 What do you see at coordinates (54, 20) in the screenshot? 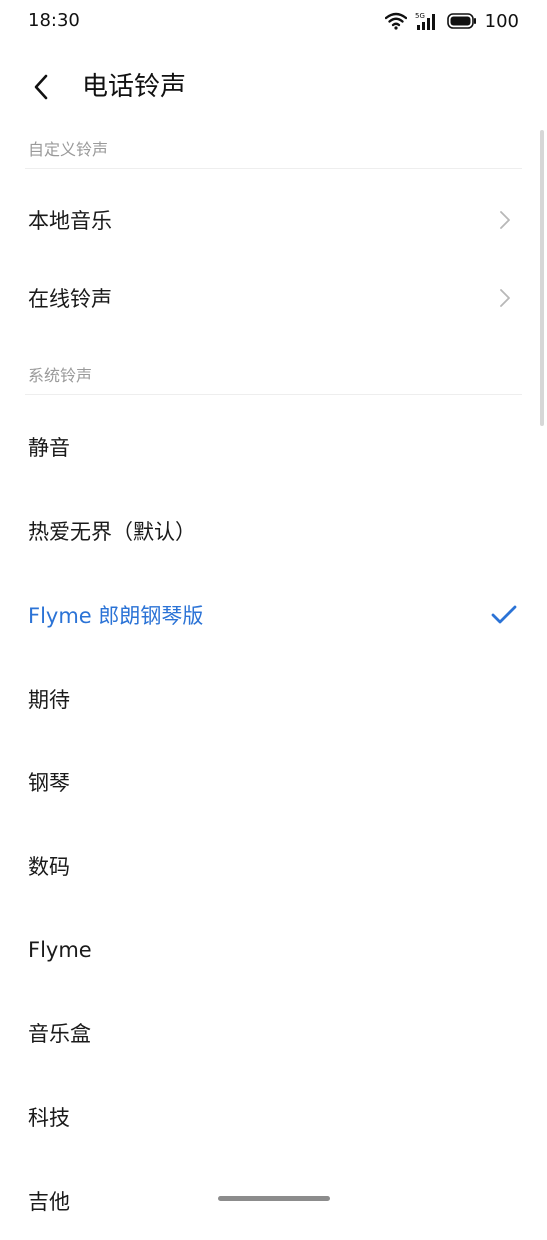
I see `status-time: 18:30` at bounding box center [54, 20].